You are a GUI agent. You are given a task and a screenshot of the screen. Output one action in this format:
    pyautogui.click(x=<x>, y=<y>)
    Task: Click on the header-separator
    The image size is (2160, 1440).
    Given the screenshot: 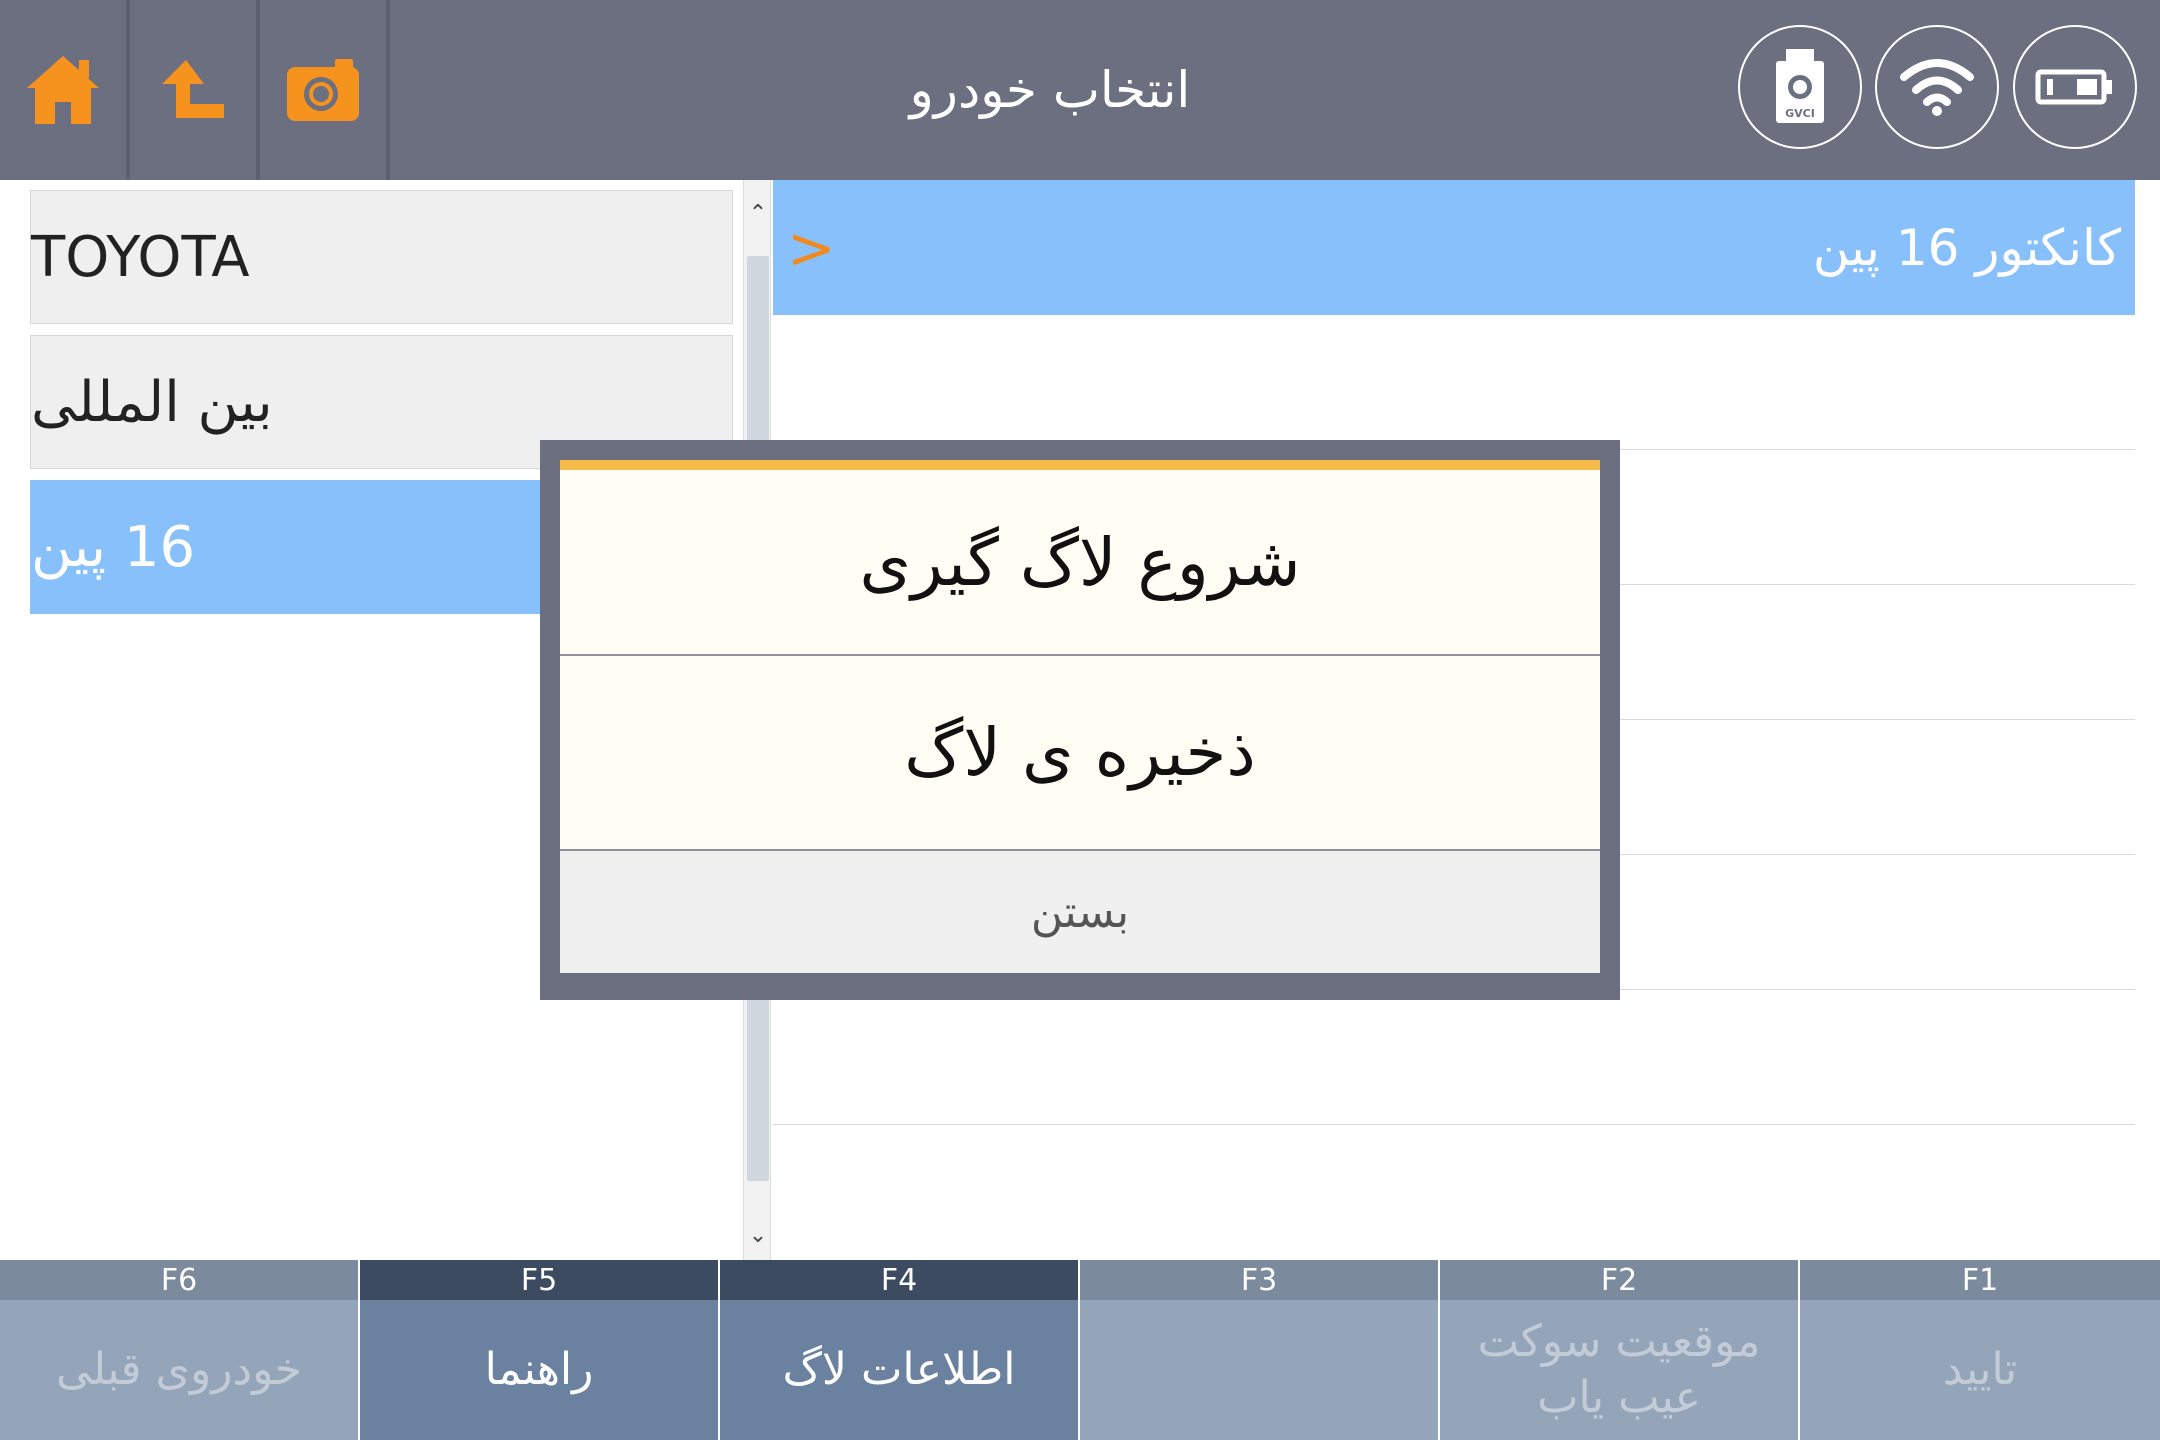 What is the action you would take?
    pyautogui.click(x=388, y=90)
    